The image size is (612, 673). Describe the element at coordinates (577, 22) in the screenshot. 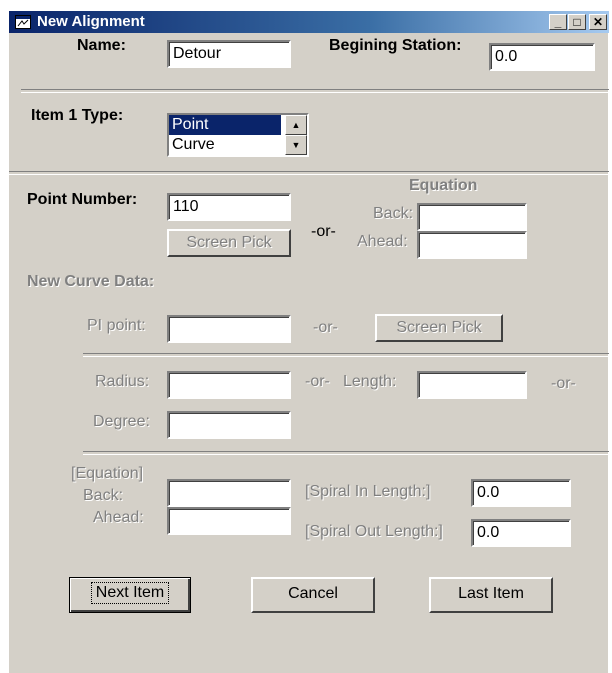

I see `maximize-button: □` at that location.